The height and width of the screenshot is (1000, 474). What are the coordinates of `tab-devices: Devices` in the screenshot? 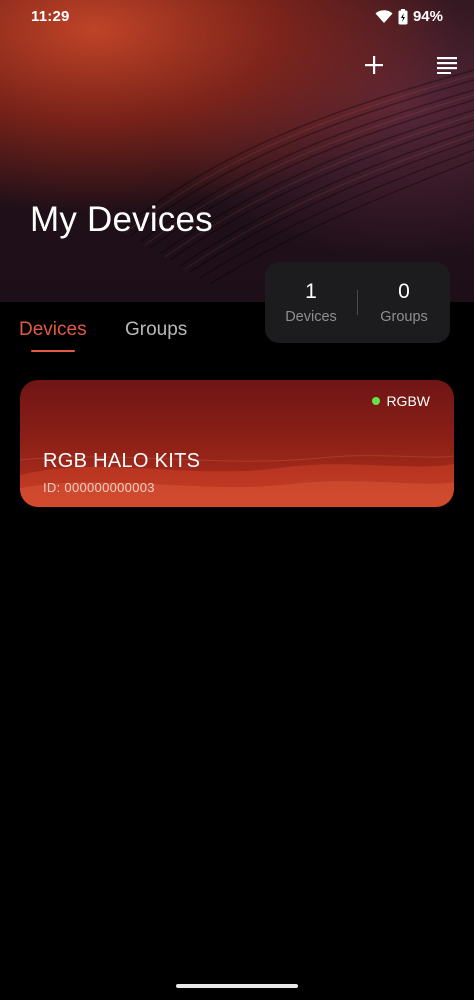 It's located at (53, 330).